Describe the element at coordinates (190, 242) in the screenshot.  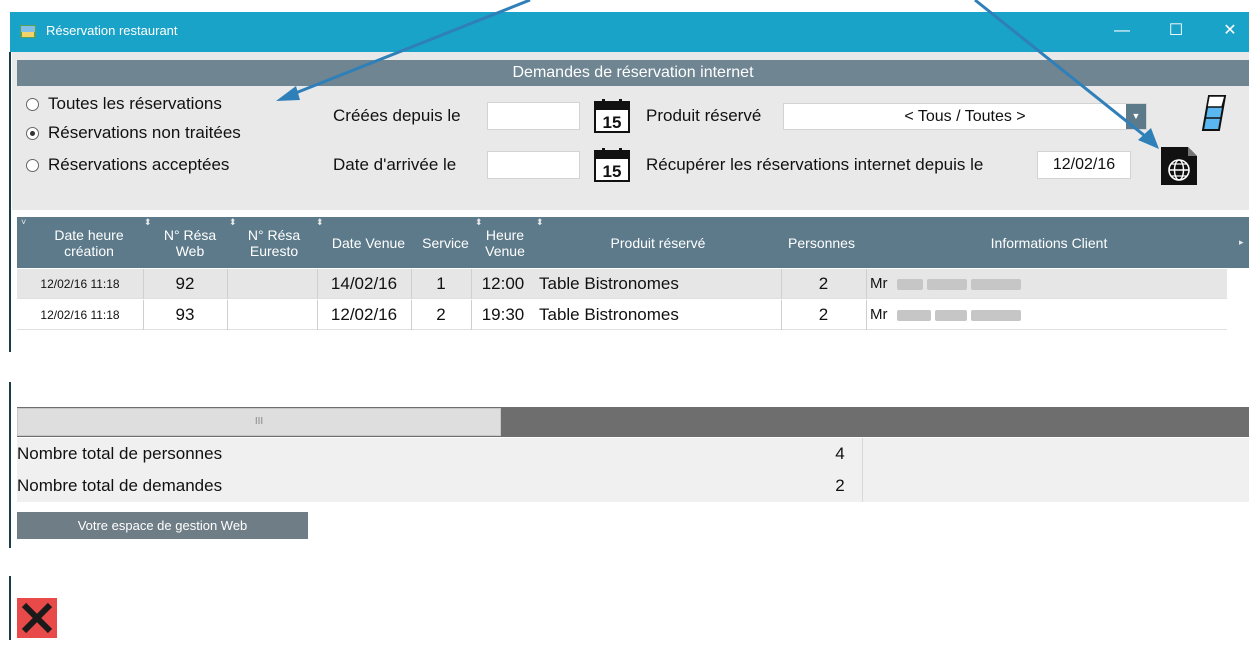
I see `column-header-web-no: N° Résa Web` at that location.